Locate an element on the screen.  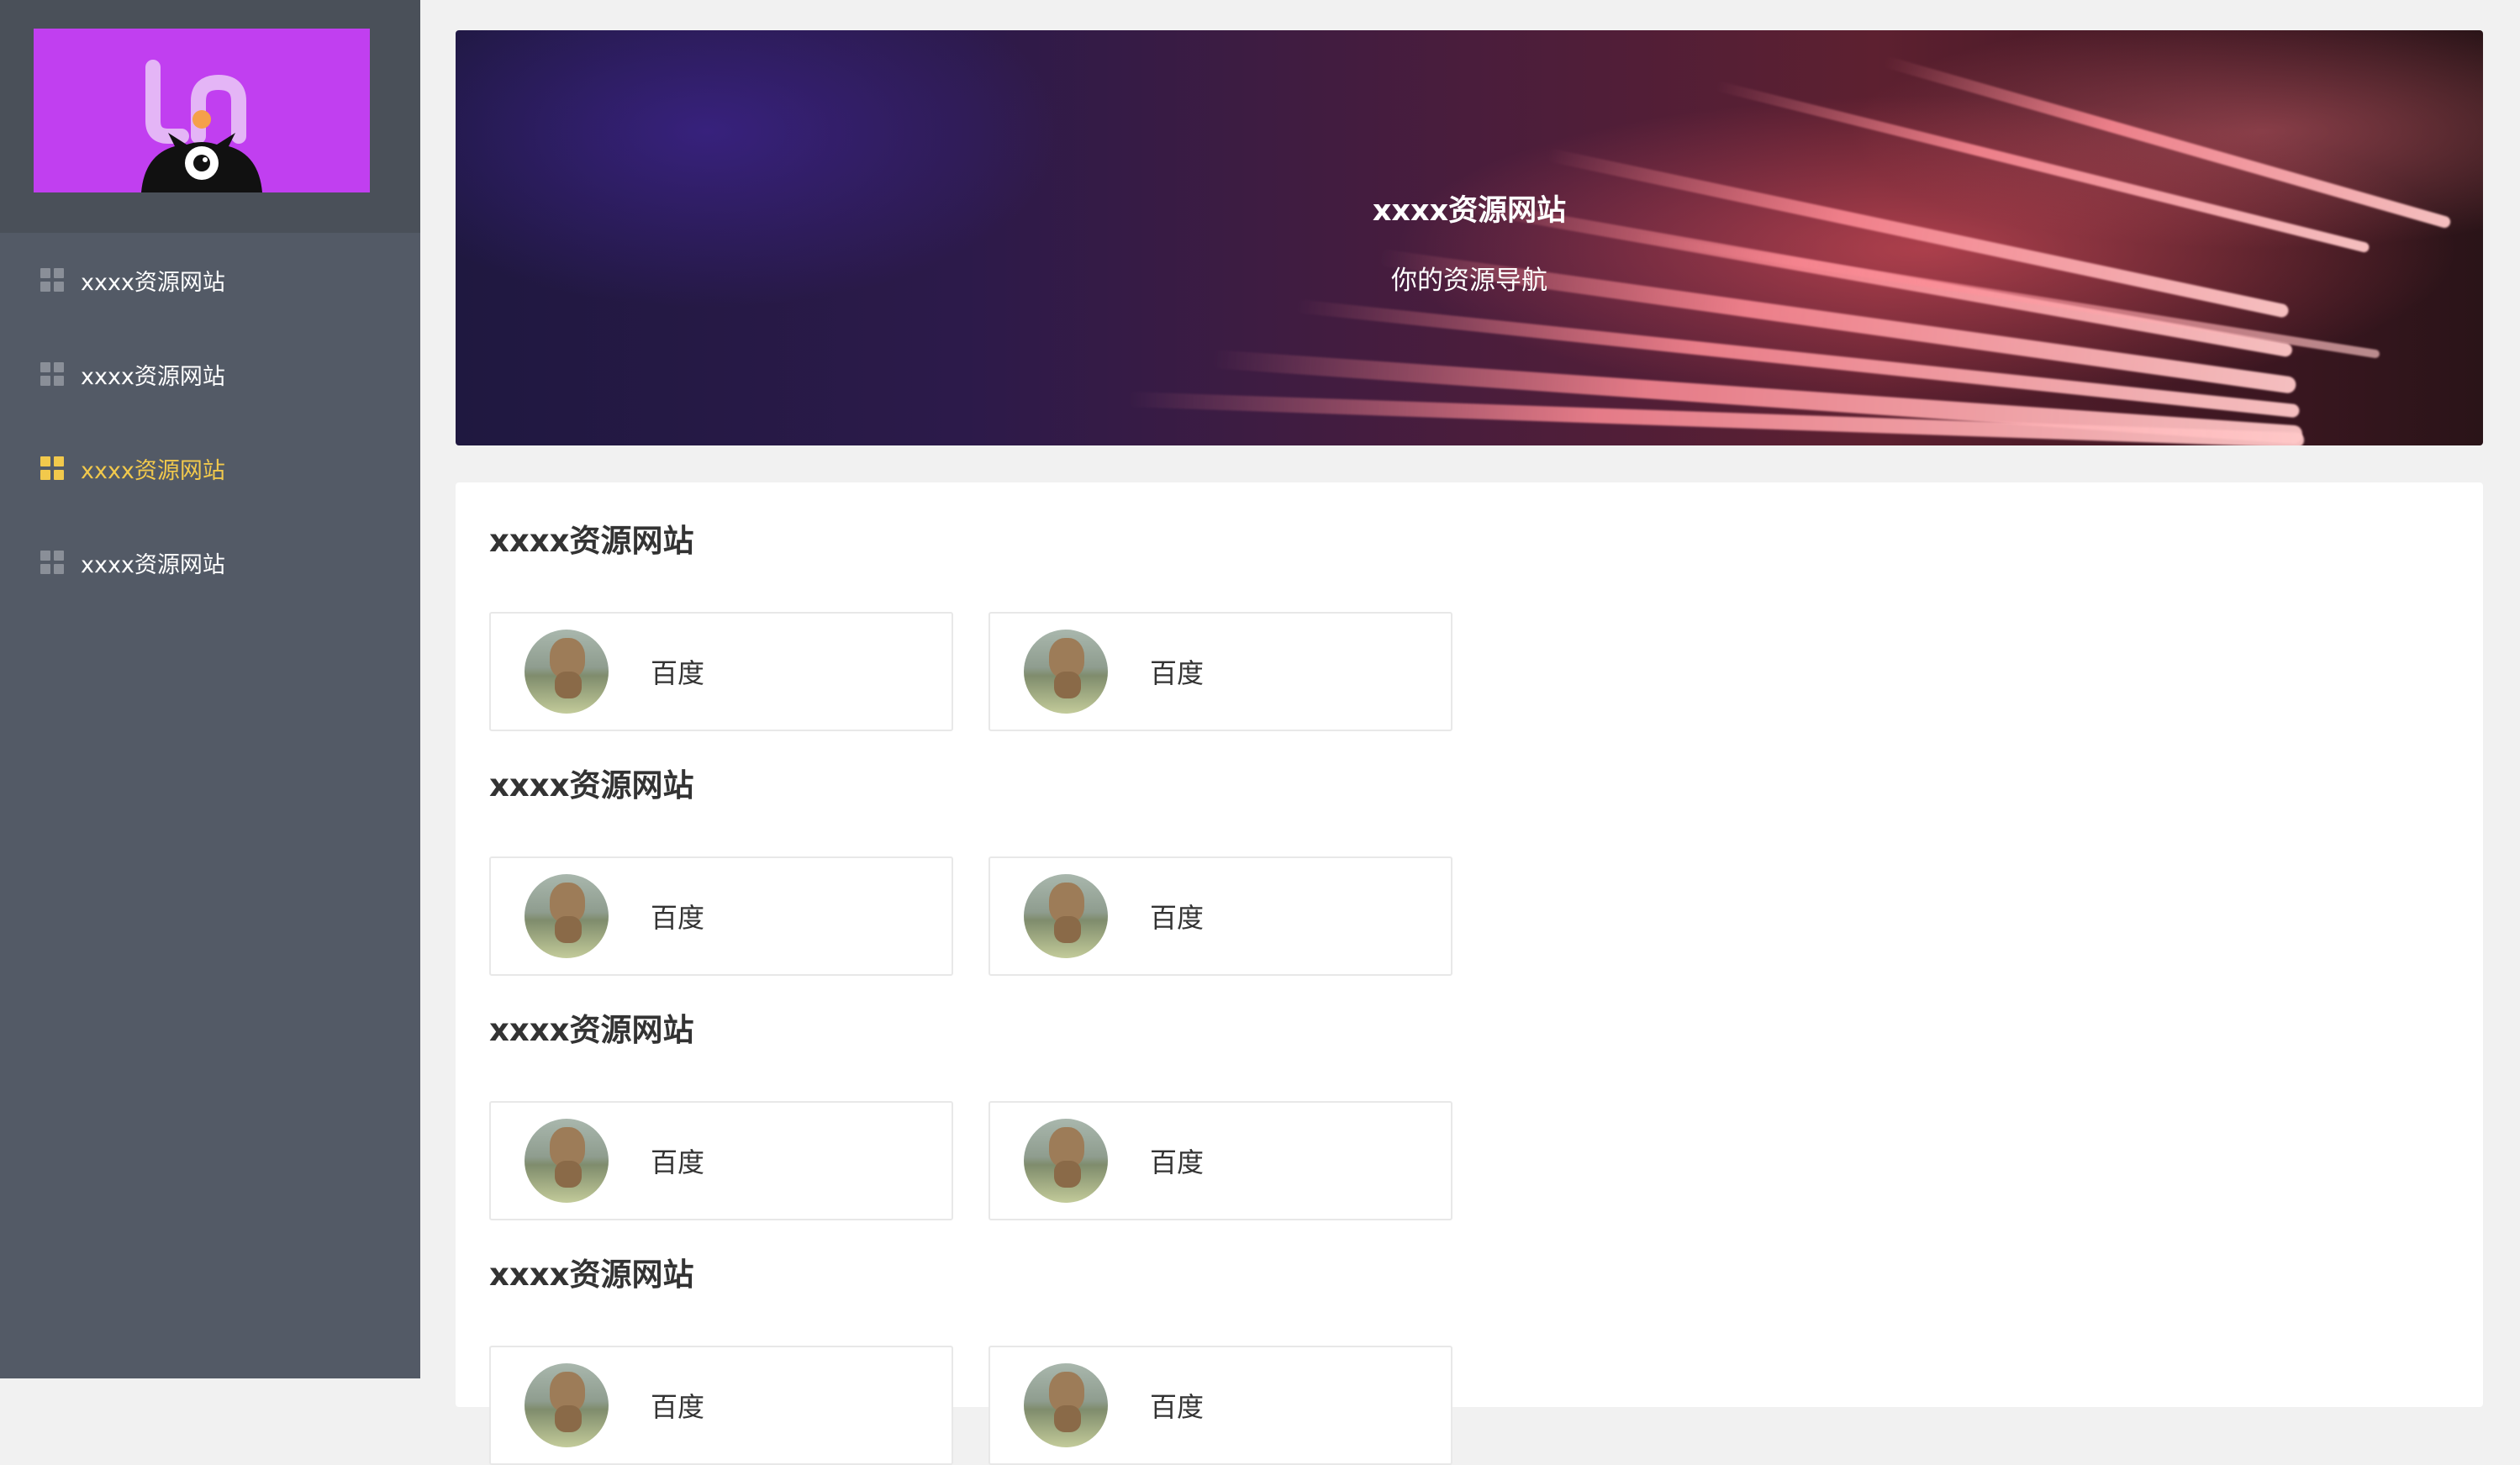
ln-monster-logo-icon is located at coordinates (201, 126).